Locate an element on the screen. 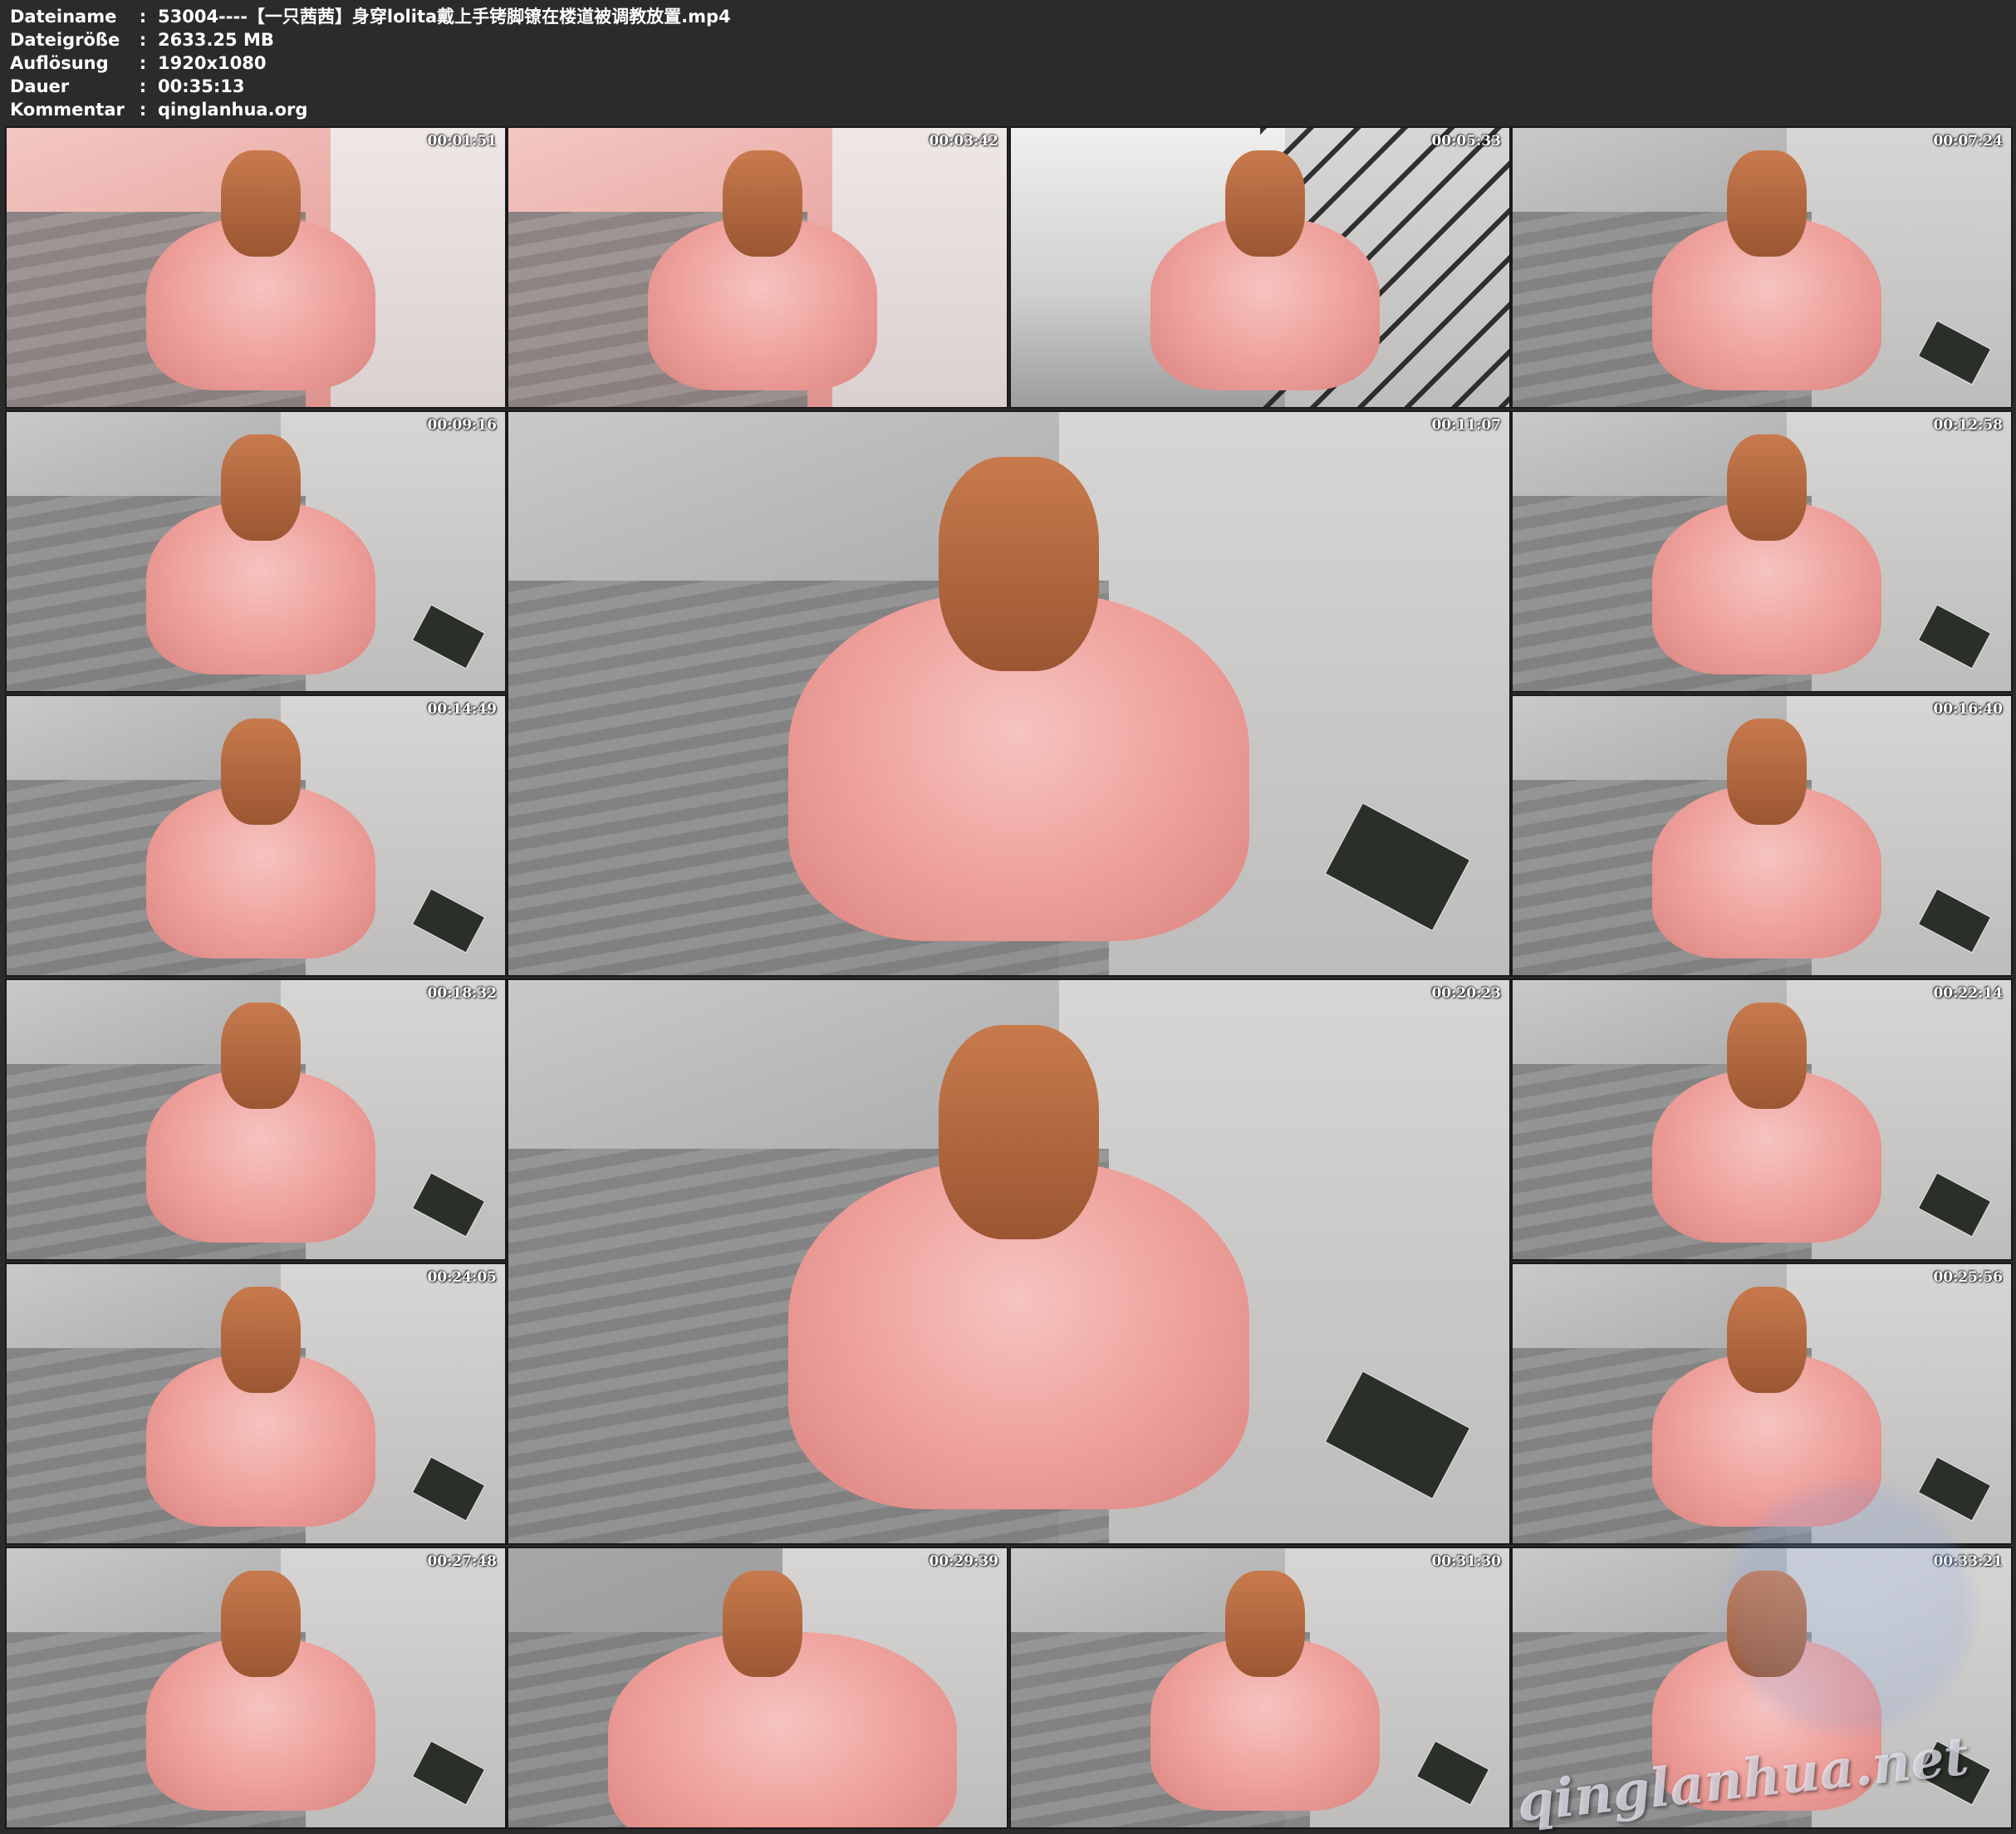 The height and width of the screenshot is (1834, 2016). video-thumbnail: 00:07:24 is located at coordinates (1762, 267).